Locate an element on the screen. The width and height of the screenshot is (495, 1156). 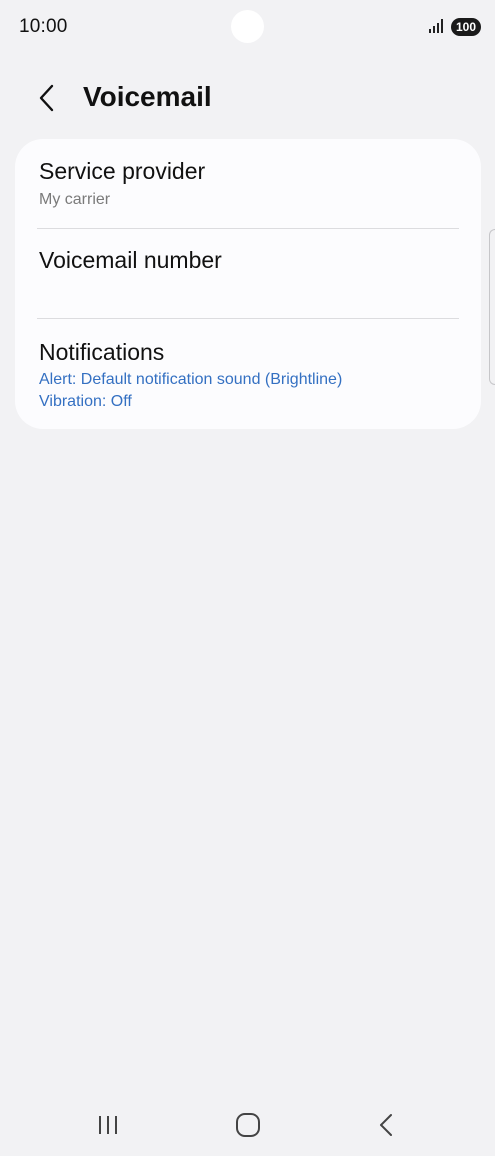
home-icon is located at coordinates (248, 1125).